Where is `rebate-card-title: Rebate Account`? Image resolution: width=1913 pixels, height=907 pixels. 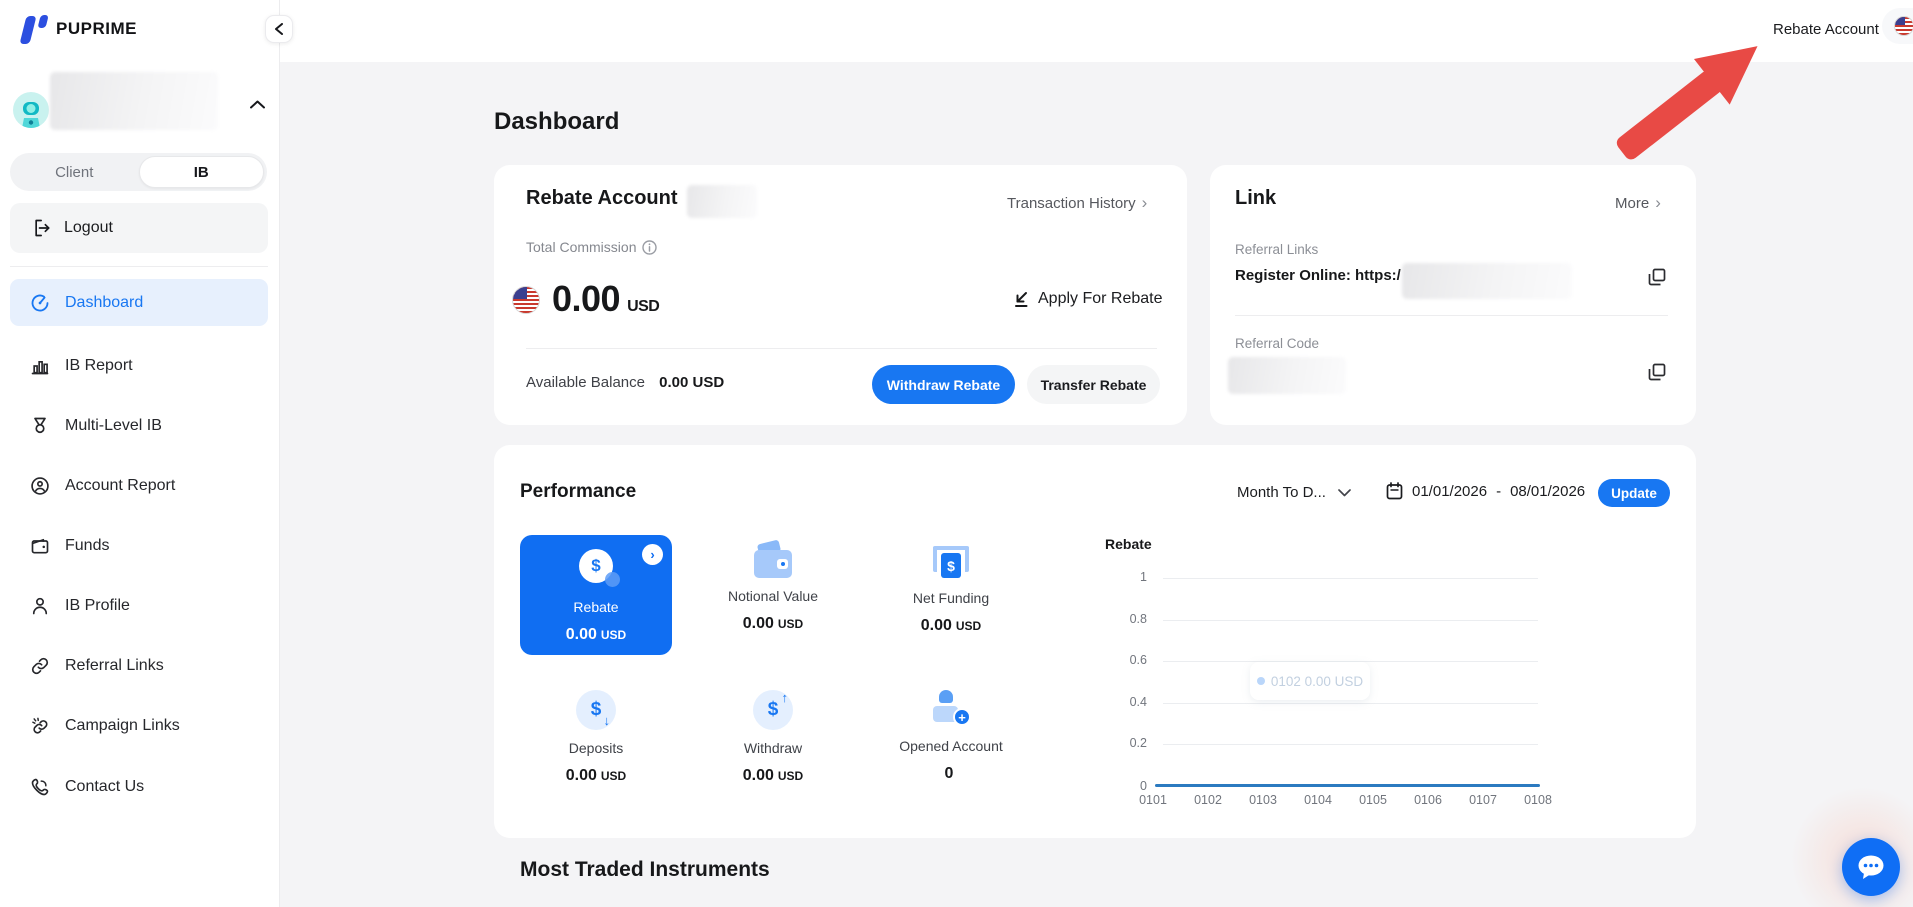
rebate-card-title: Rebate Account is located at coordinates (602, 198).